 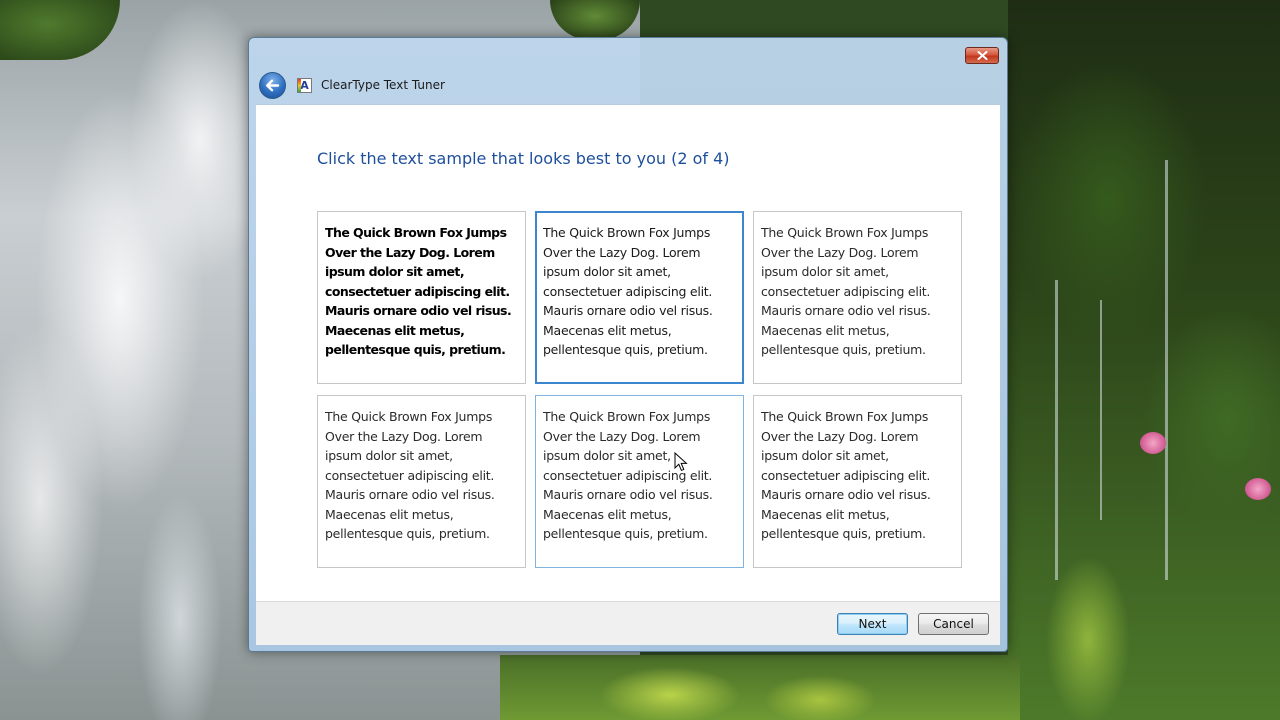 What do you see at coordinates (953, 624) in the screenshot?
I see `cancel-button: Cancel` at bounding box center [953, 624].